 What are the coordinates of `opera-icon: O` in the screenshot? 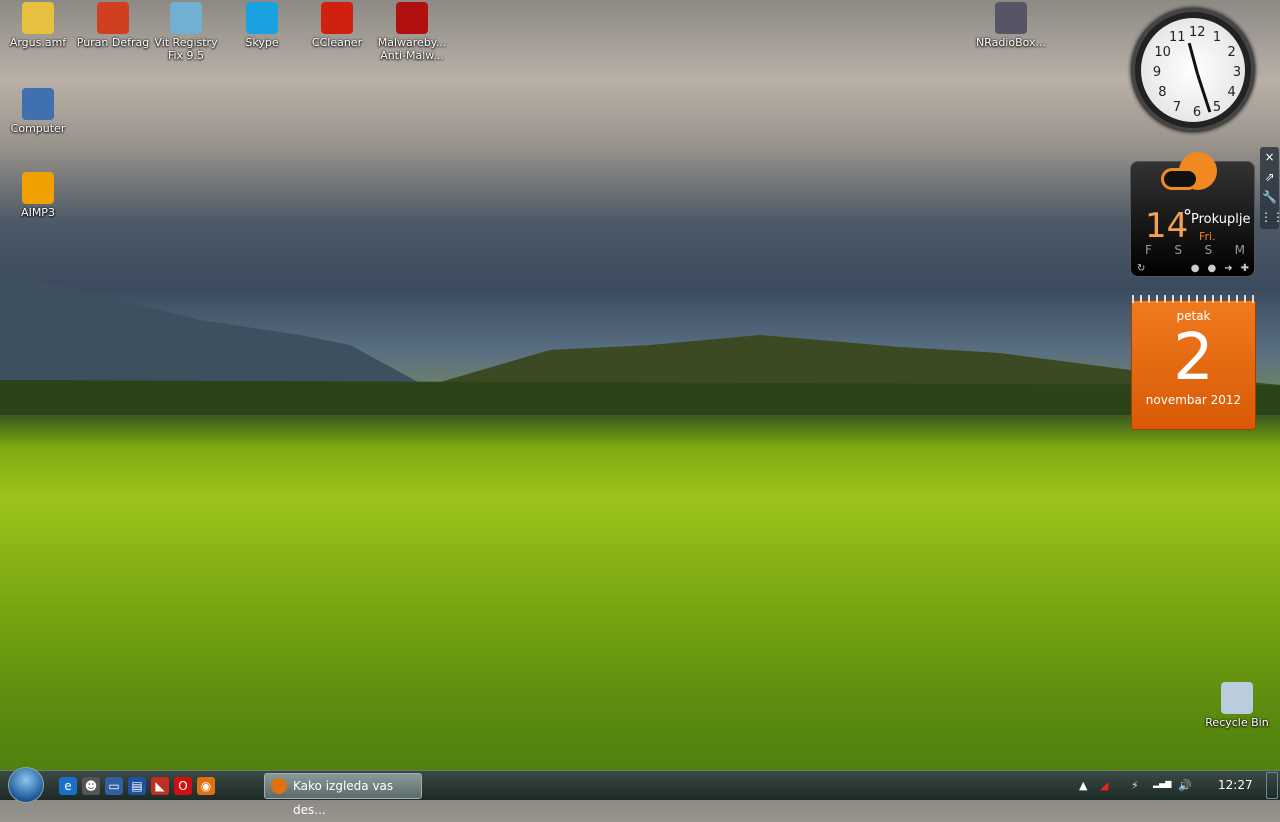 It's located at (183, 786).